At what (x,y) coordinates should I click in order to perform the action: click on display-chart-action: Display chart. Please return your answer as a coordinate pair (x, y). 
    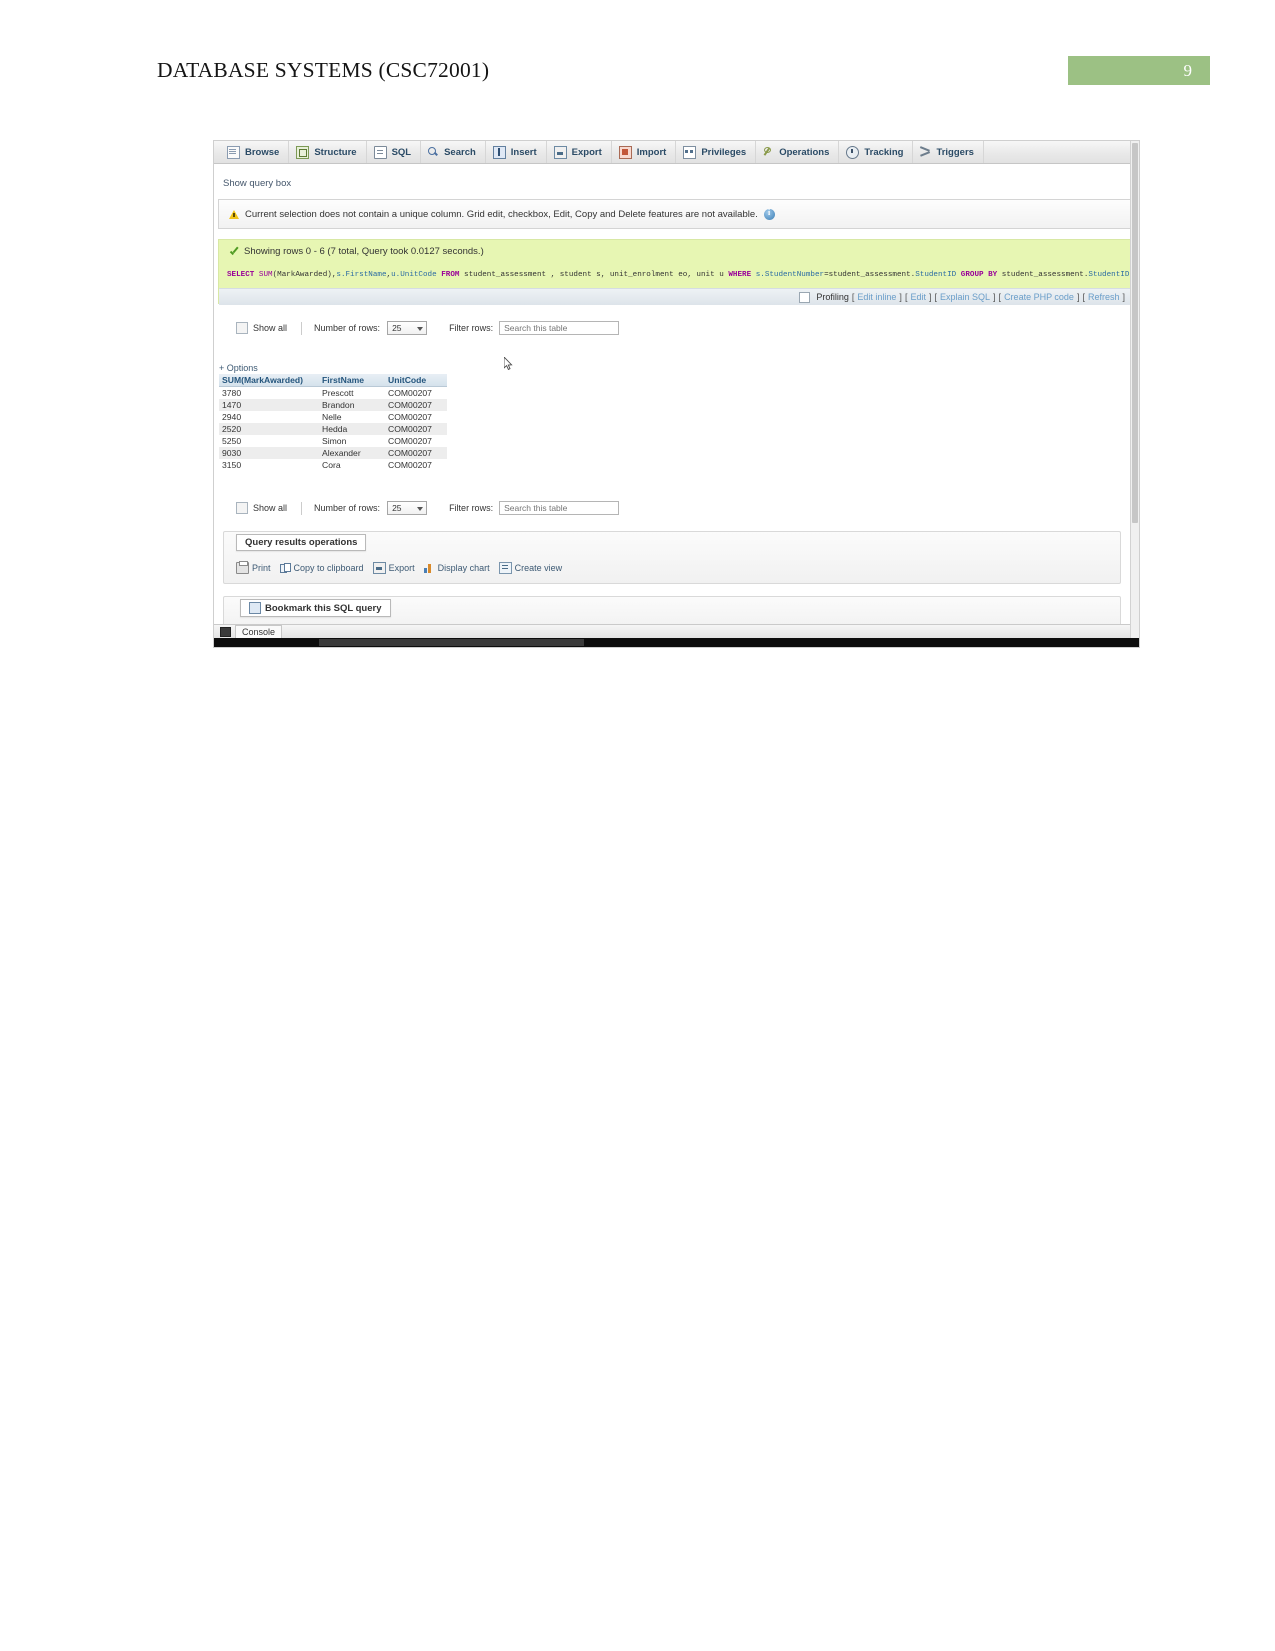
    Looking at the image, I should click on (456, 568).